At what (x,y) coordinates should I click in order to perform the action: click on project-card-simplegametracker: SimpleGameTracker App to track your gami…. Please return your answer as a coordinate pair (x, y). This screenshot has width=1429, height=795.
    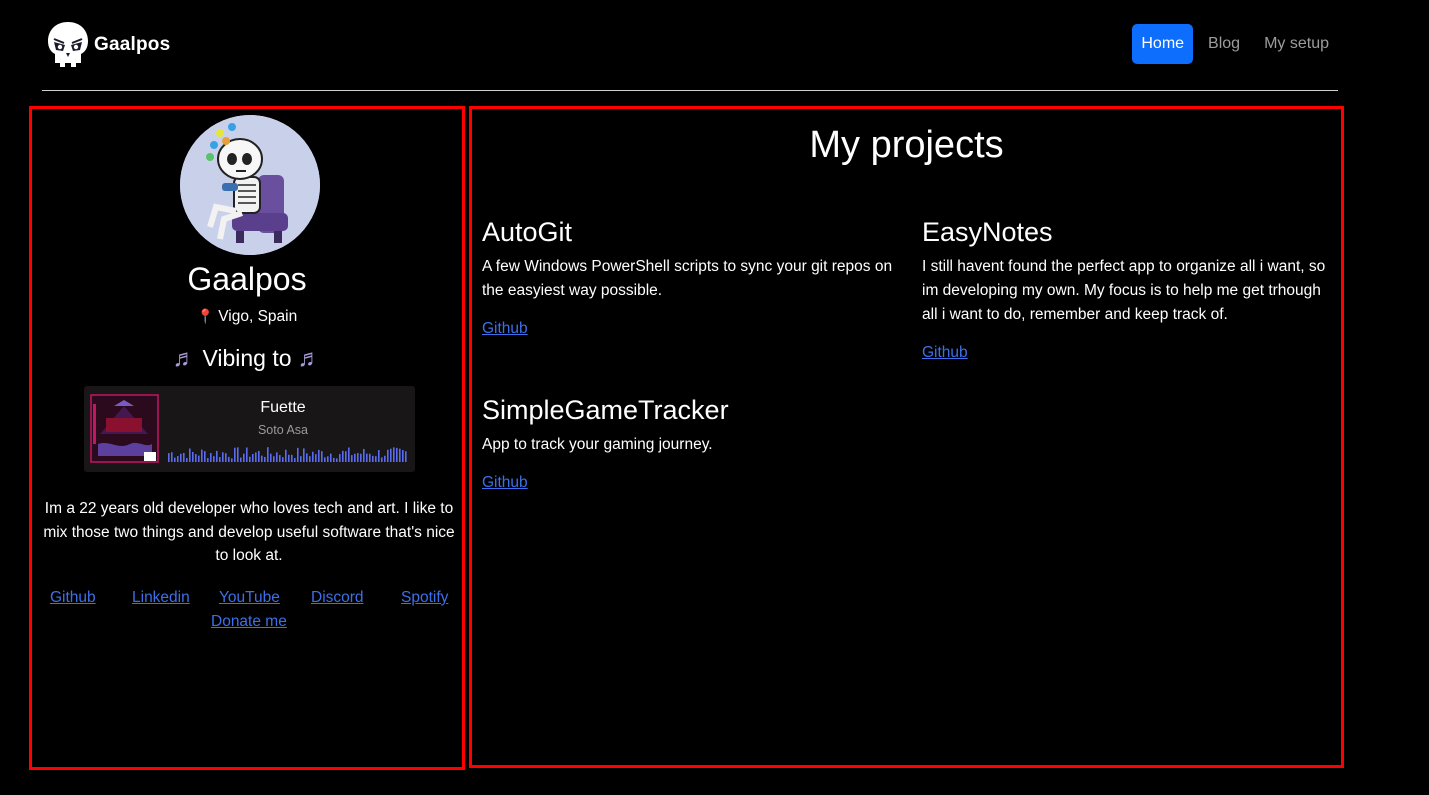
    Looking at the image, I should click on (692, 443).